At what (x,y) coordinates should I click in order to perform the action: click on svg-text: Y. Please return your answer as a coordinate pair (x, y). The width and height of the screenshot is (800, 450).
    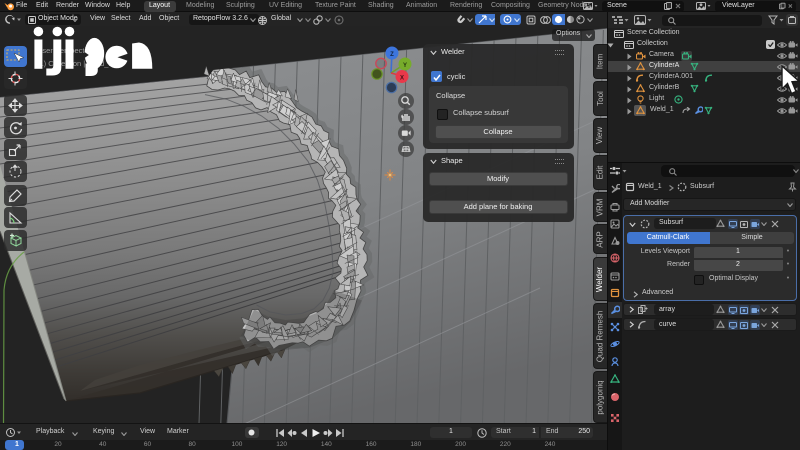
    Looking at the image, I should click on (405, 66).